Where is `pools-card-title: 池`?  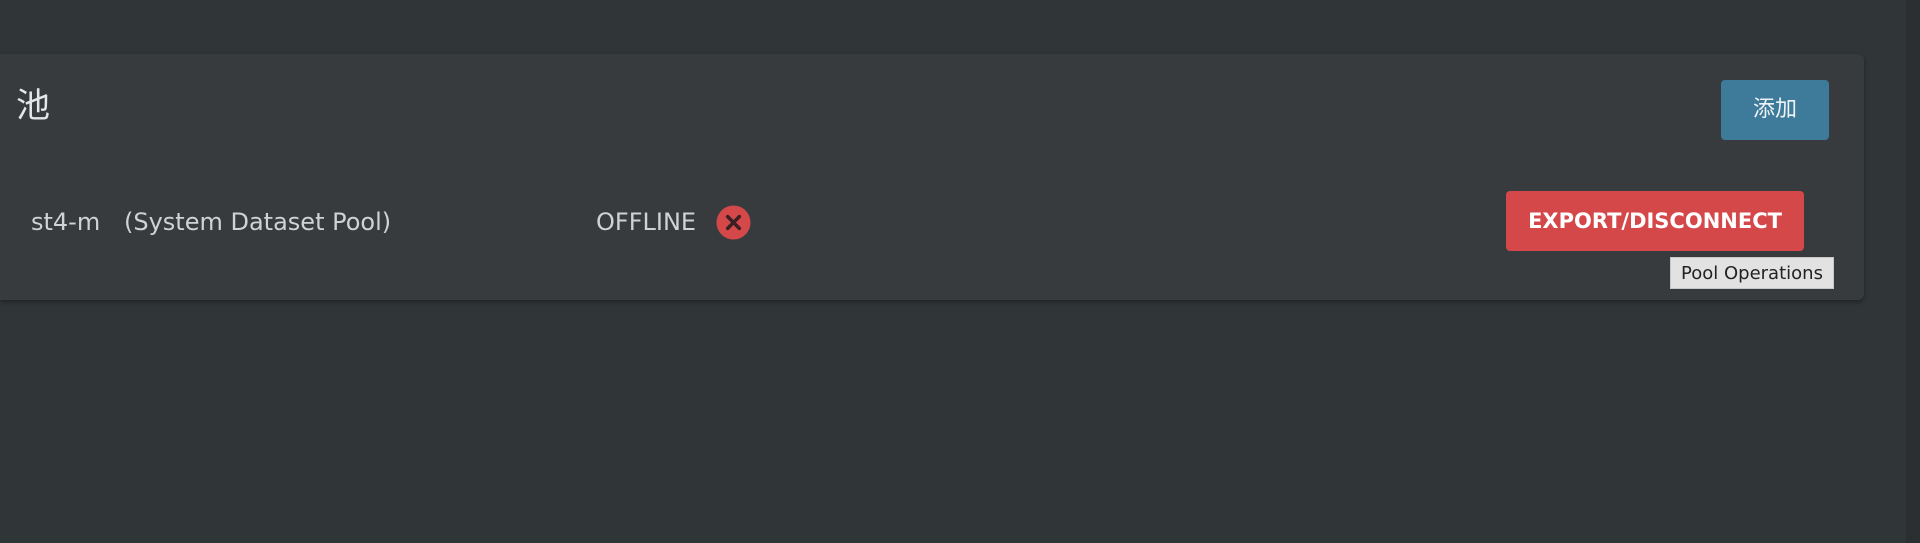
pools-card-title: 池 is located at coordinates (33, 106).